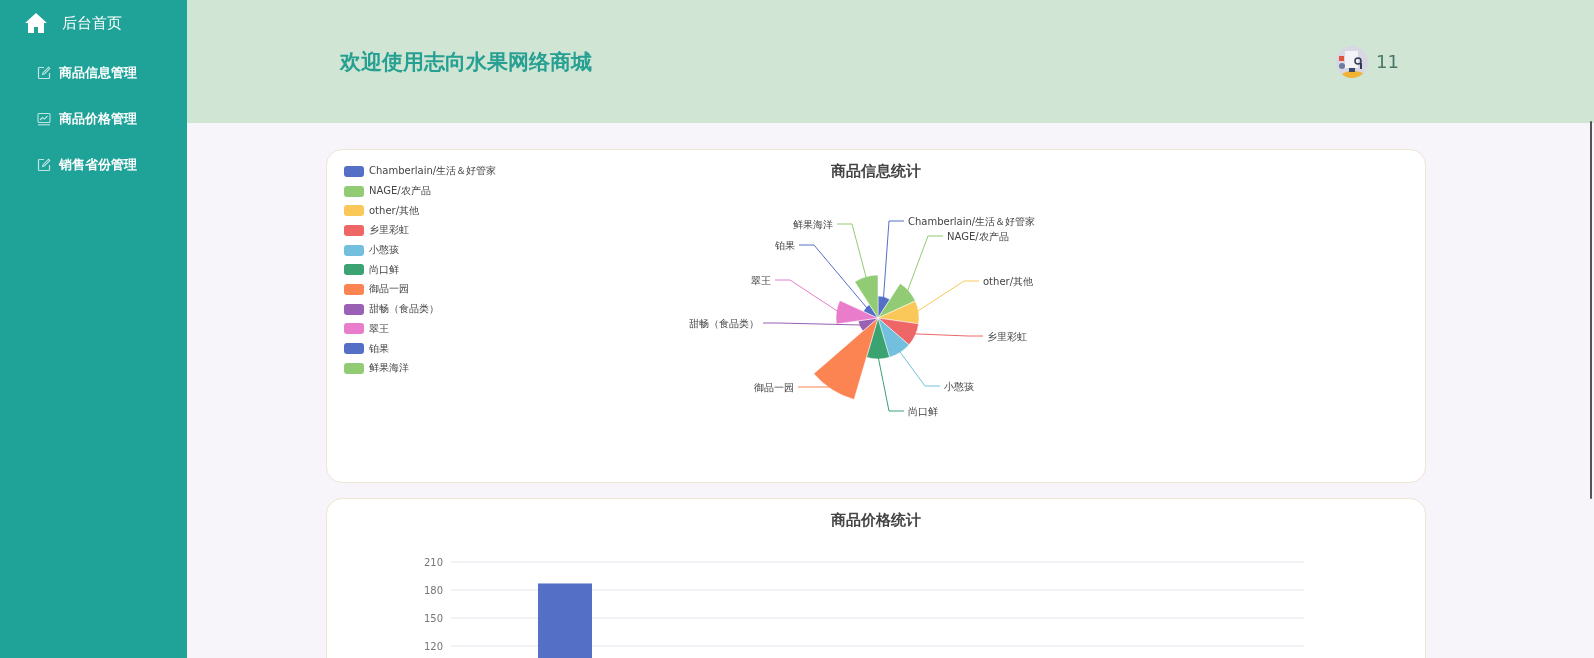 The width and height of the screenshot is (1594, 658). I want to click on legend-item: 尚口鲜, so click(420, 270).